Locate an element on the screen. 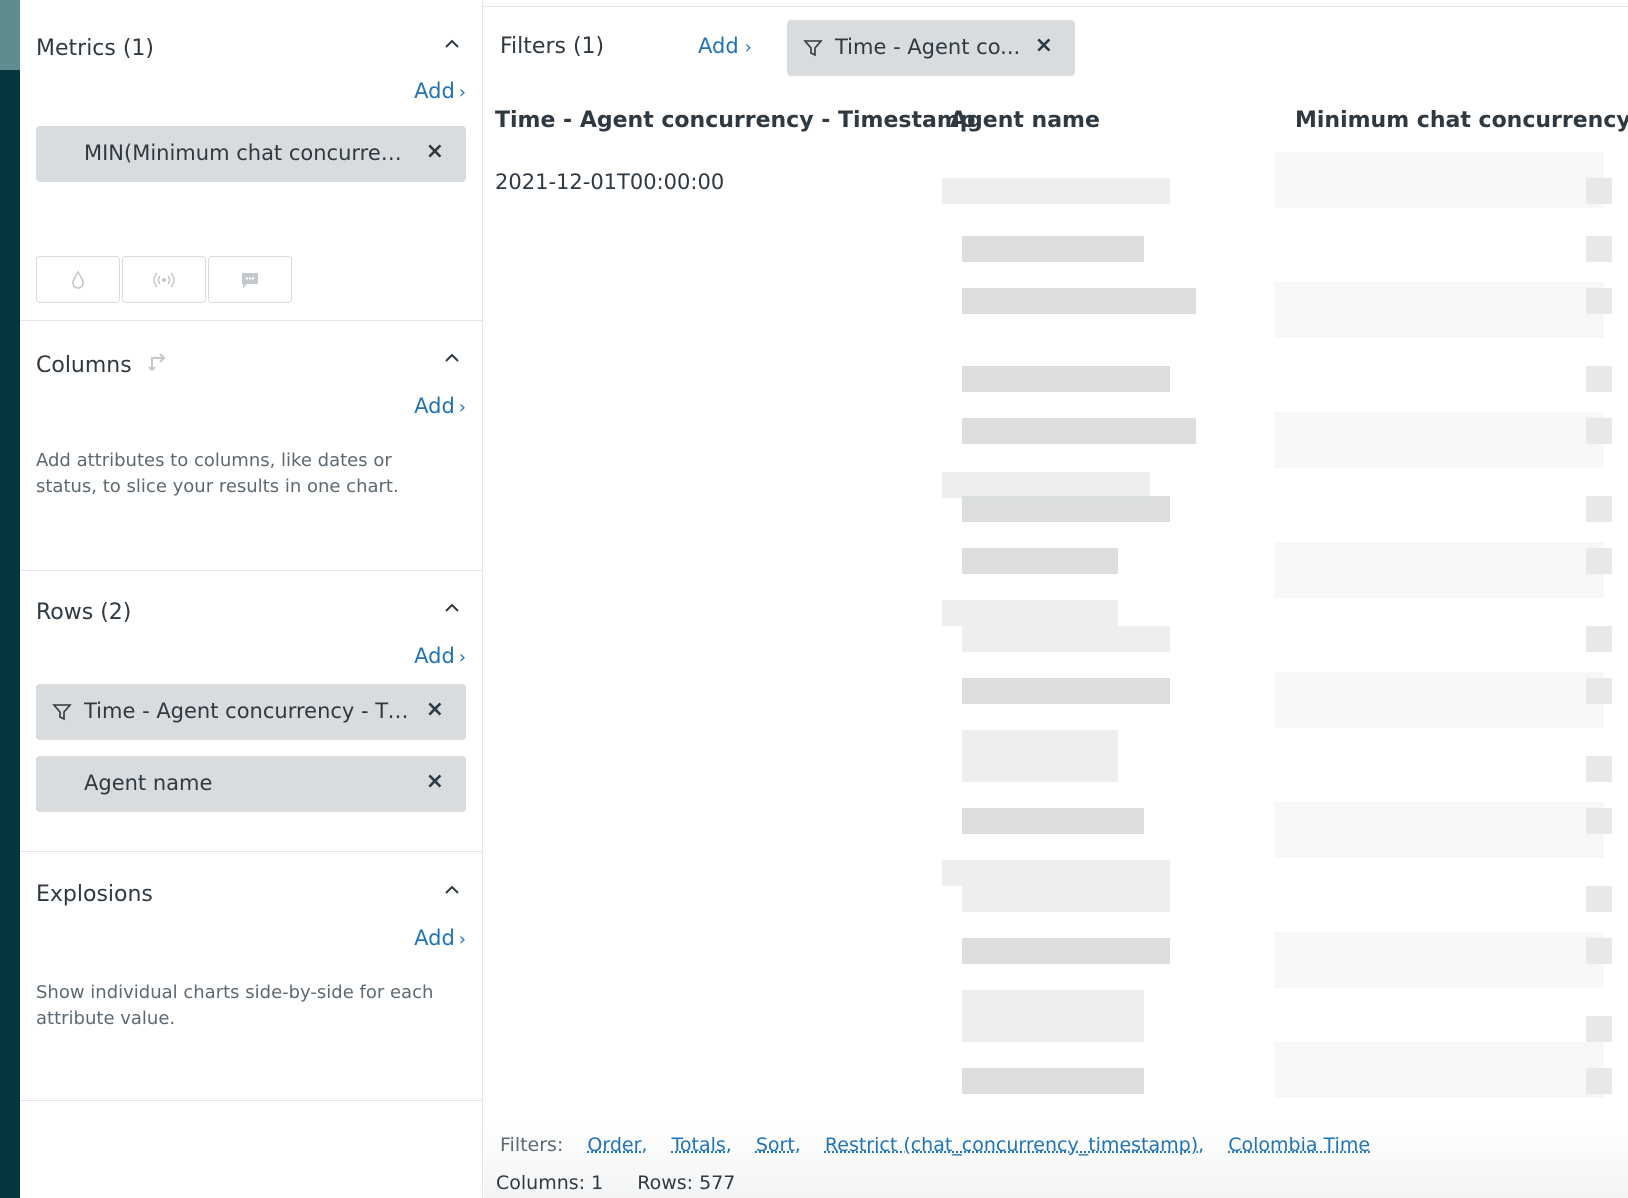 This screenshot has width=1628, height=1198. remove-metric-icon: × is located at coordinates (435, 151).